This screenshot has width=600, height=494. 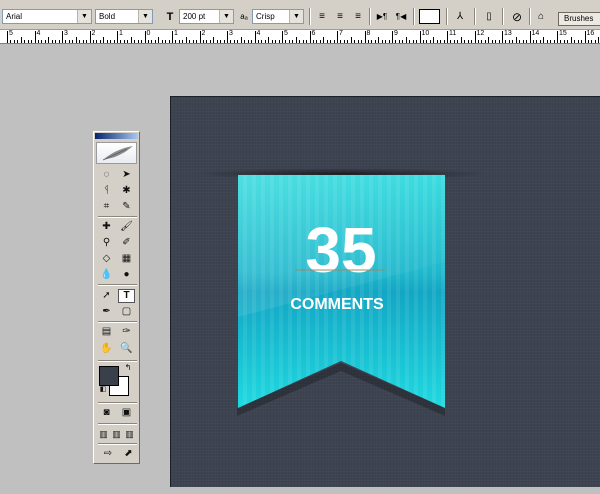 I want to click on badge-label: COMMENTS, so click(x=337, y=304).